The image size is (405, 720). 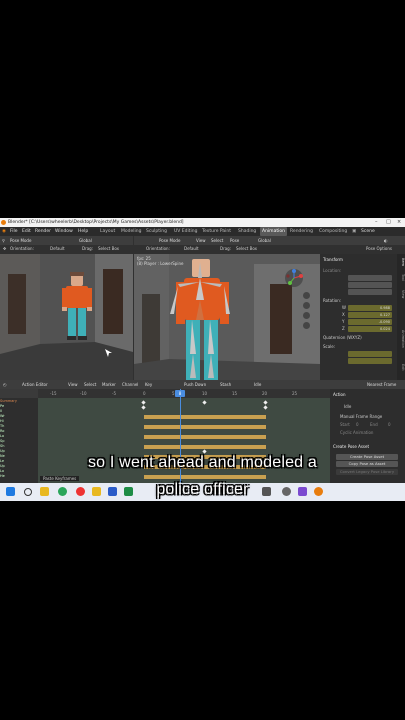 What do you see at coordinates (73, 384) in the screenshot?
I see `dopesheet-menu-view: View` at bounding box center [73, 384].